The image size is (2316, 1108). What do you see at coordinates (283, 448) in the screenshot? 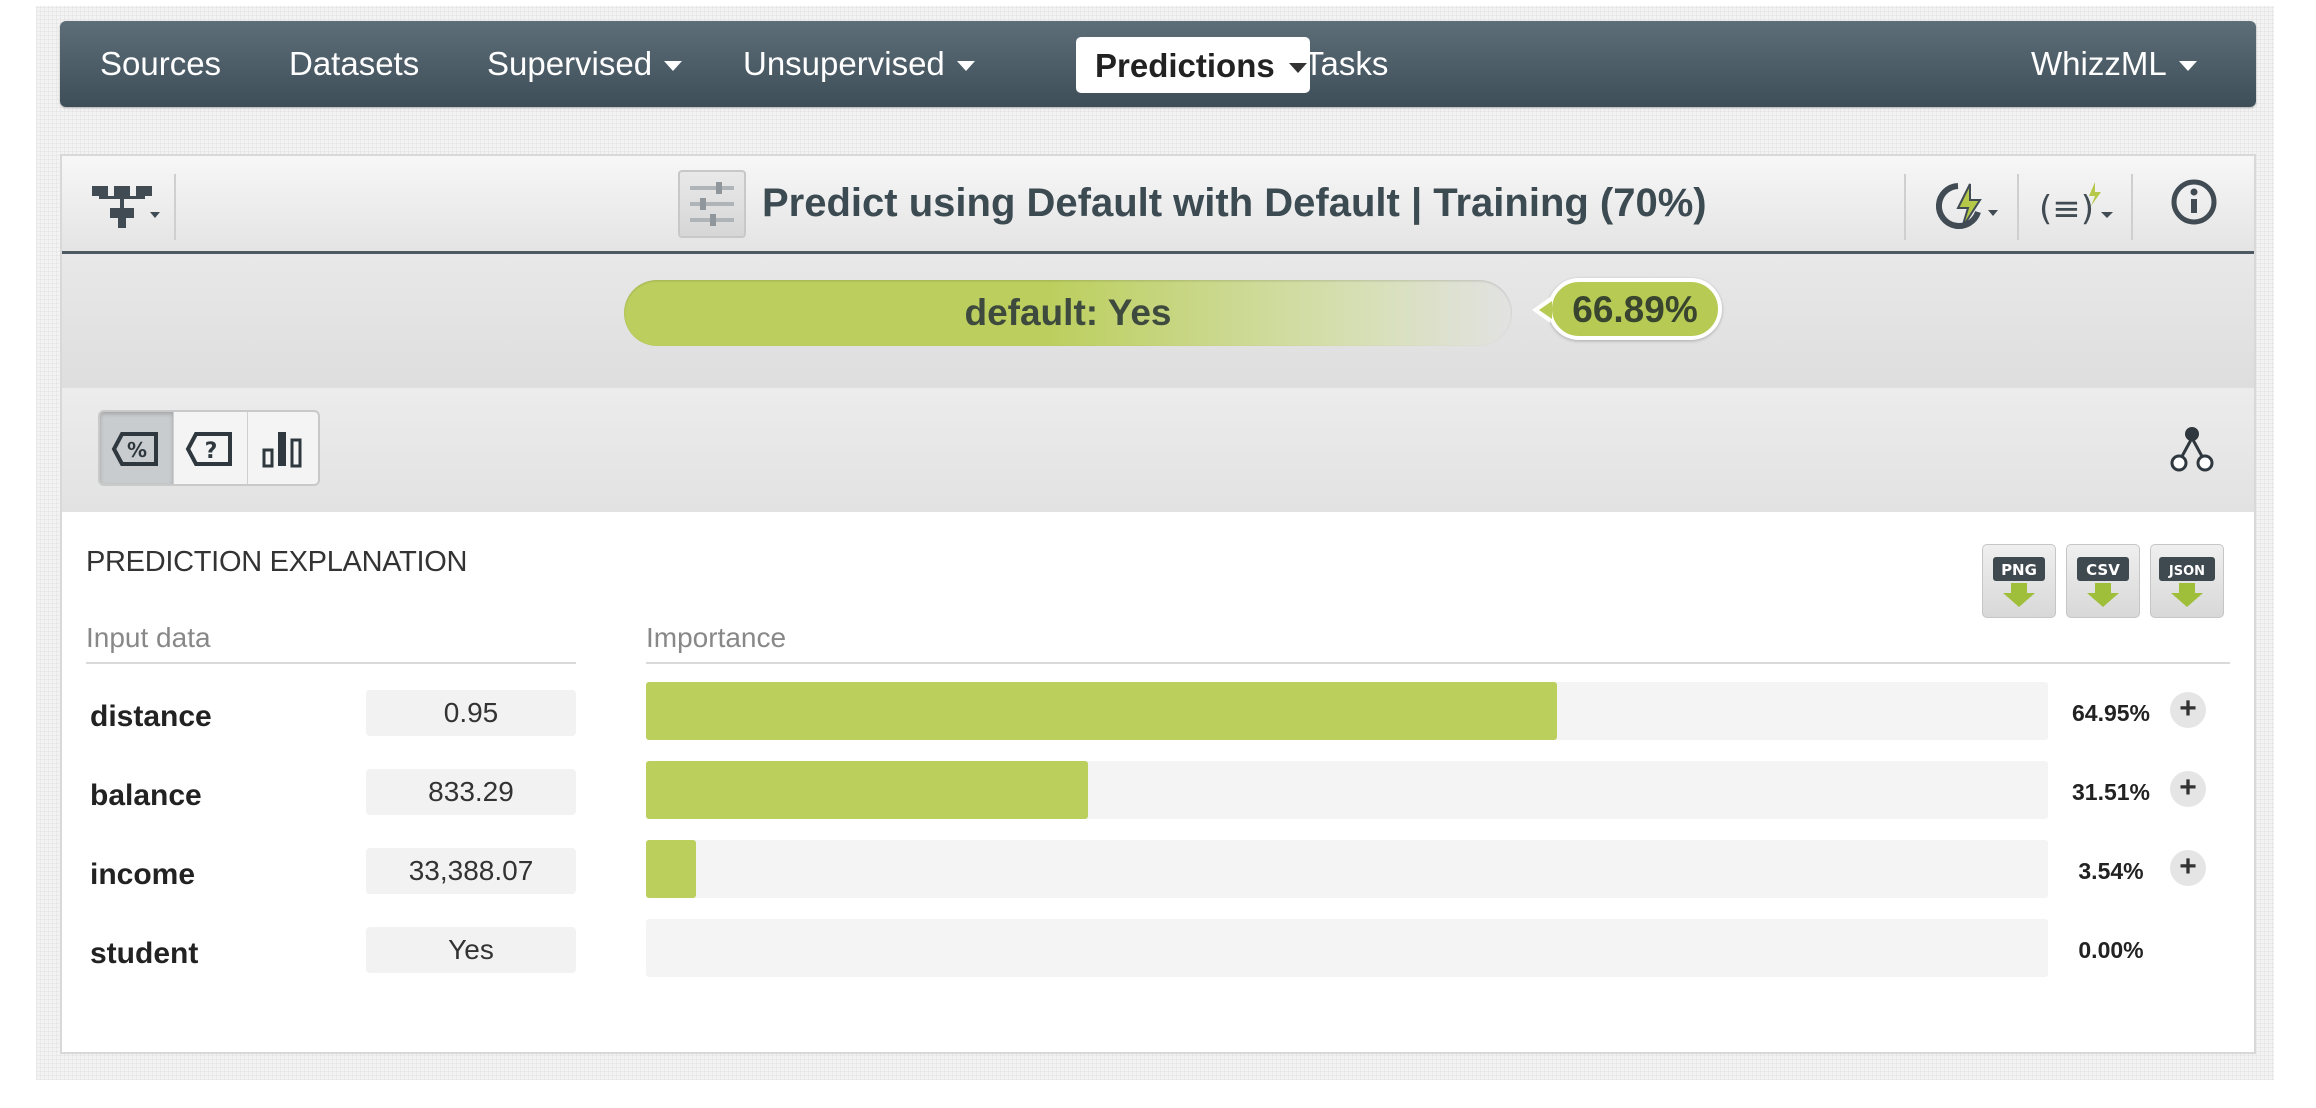
I see `bar-chart-view-icon` at bounding box center [283, 448].